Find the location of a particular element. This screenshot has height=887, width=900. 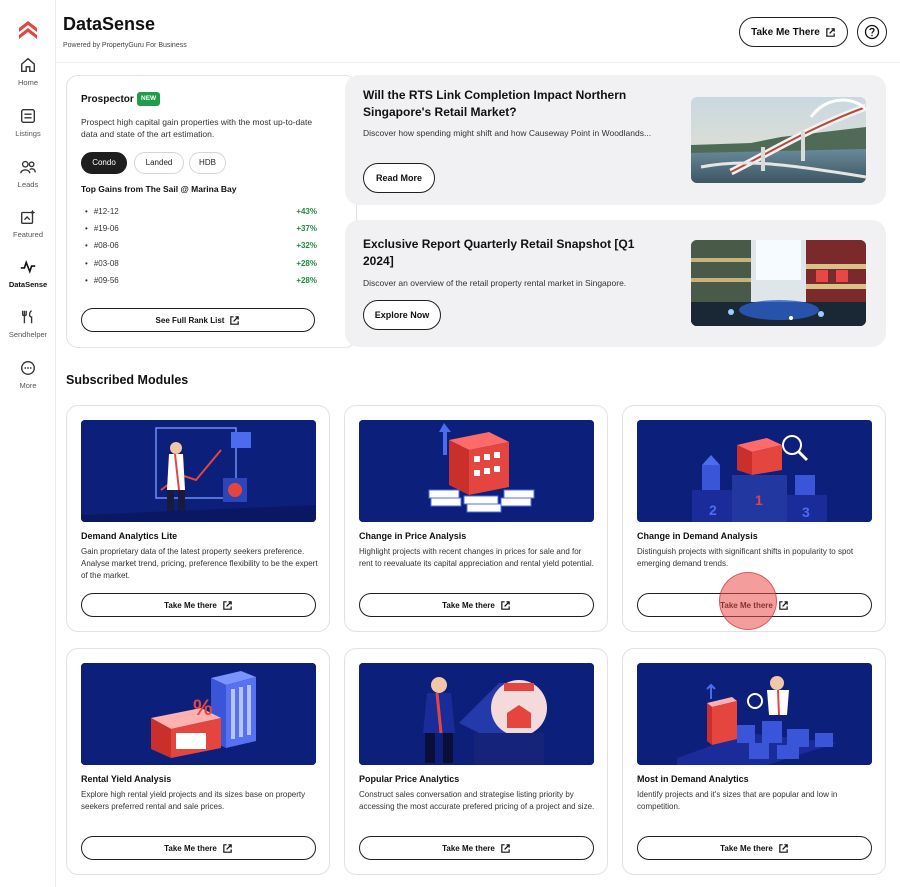

shopping-mall-image is located at coordinates (778, 283).